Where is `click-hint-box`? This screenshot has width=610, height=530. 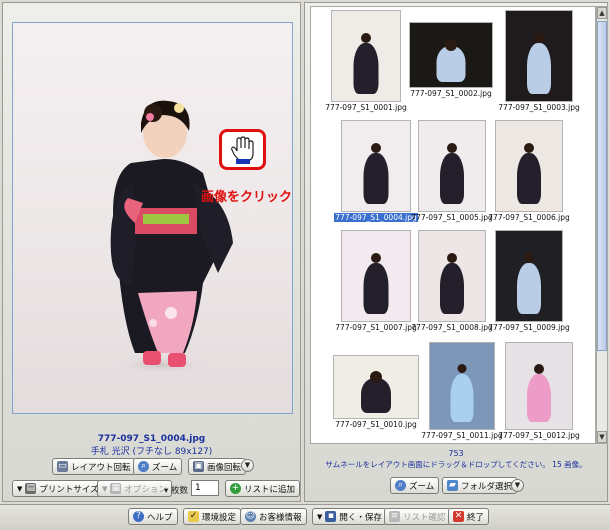
click-hint-box is located at coordinates (242, 149).